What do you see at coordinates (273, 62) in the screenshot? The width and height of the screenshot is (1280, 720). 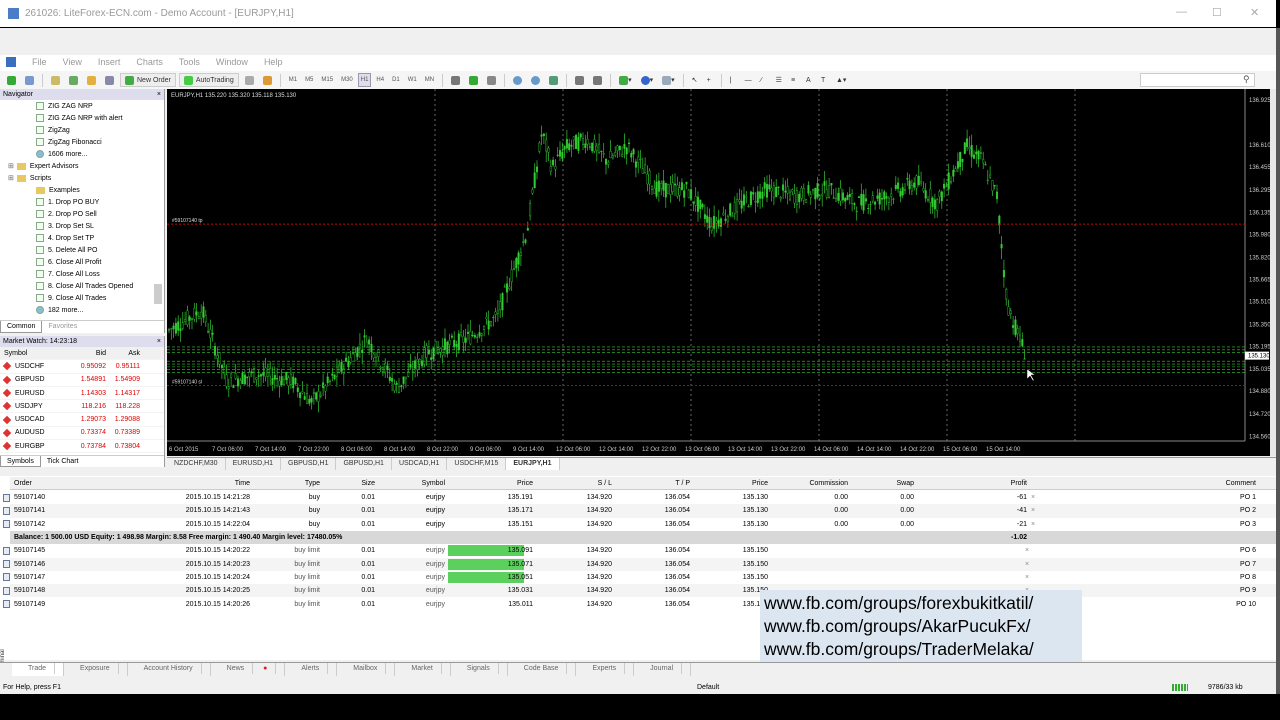 I see `menu-help: Help` at bounding box center [273, 62].